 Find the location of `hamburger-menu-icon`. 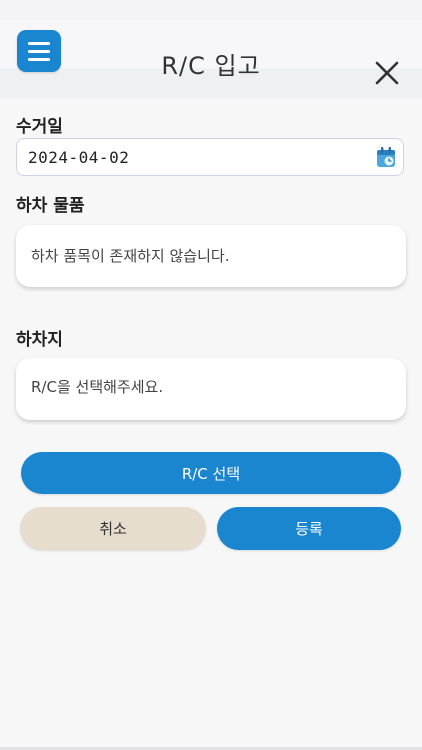

hamburger-menu-icon is located at coordinates (39, 43).